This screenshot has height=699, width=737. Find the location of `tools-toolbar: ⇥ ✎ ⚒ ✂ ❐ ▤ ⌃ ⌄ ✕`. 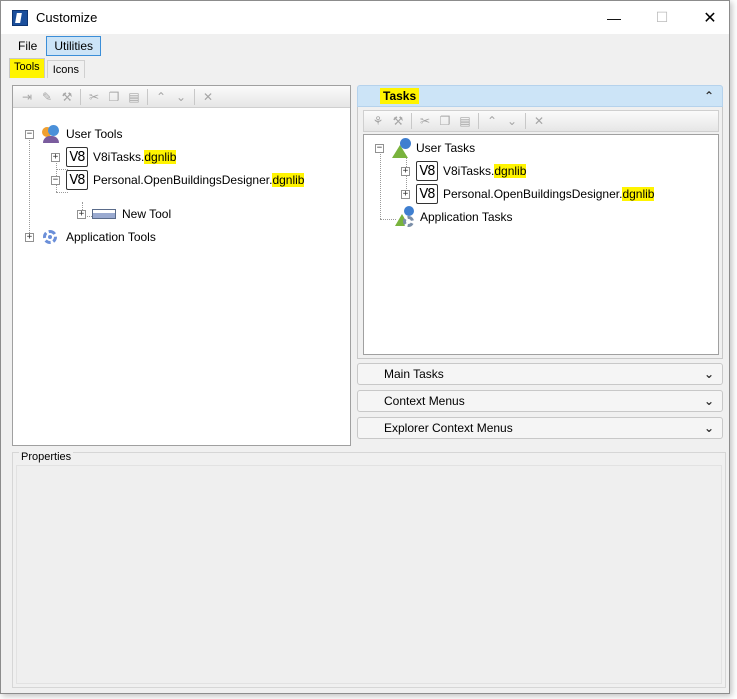

tools-toolbar: ⇥ ✎ ⚒ ✂ ❐ ▤ ⌃ ⌄ ✕ is located at coordinates (181, 97).